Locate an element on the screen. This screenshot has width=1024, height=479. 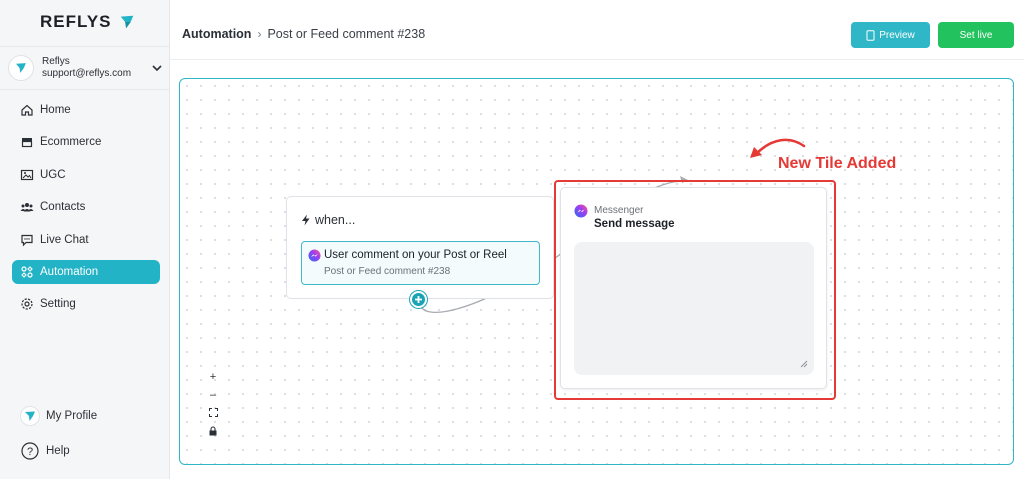
chevron-down-icon is located at coordinates (157, 68).